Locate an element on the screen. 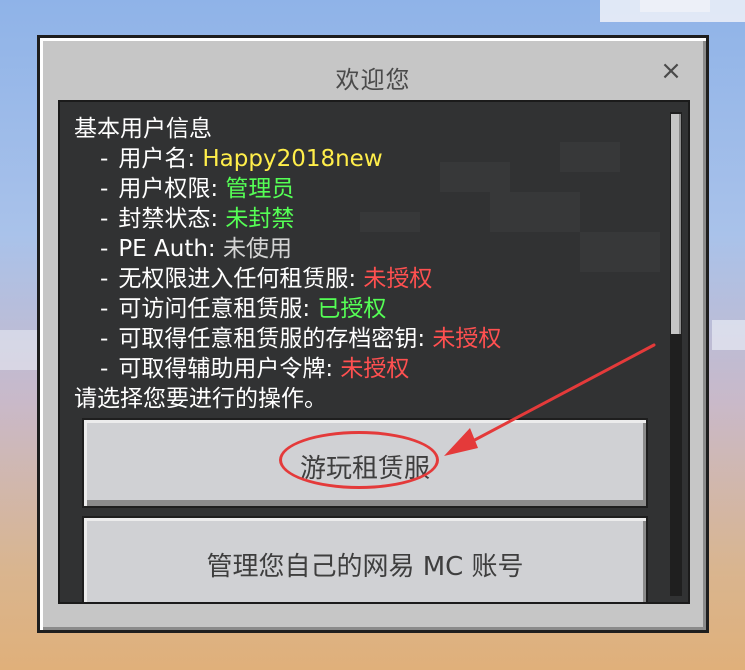 Image resolution: width=745 pixels, height=670 pixels. info-item-label: 无权限进入任何租赁服: is located at coordinates (241, 279).